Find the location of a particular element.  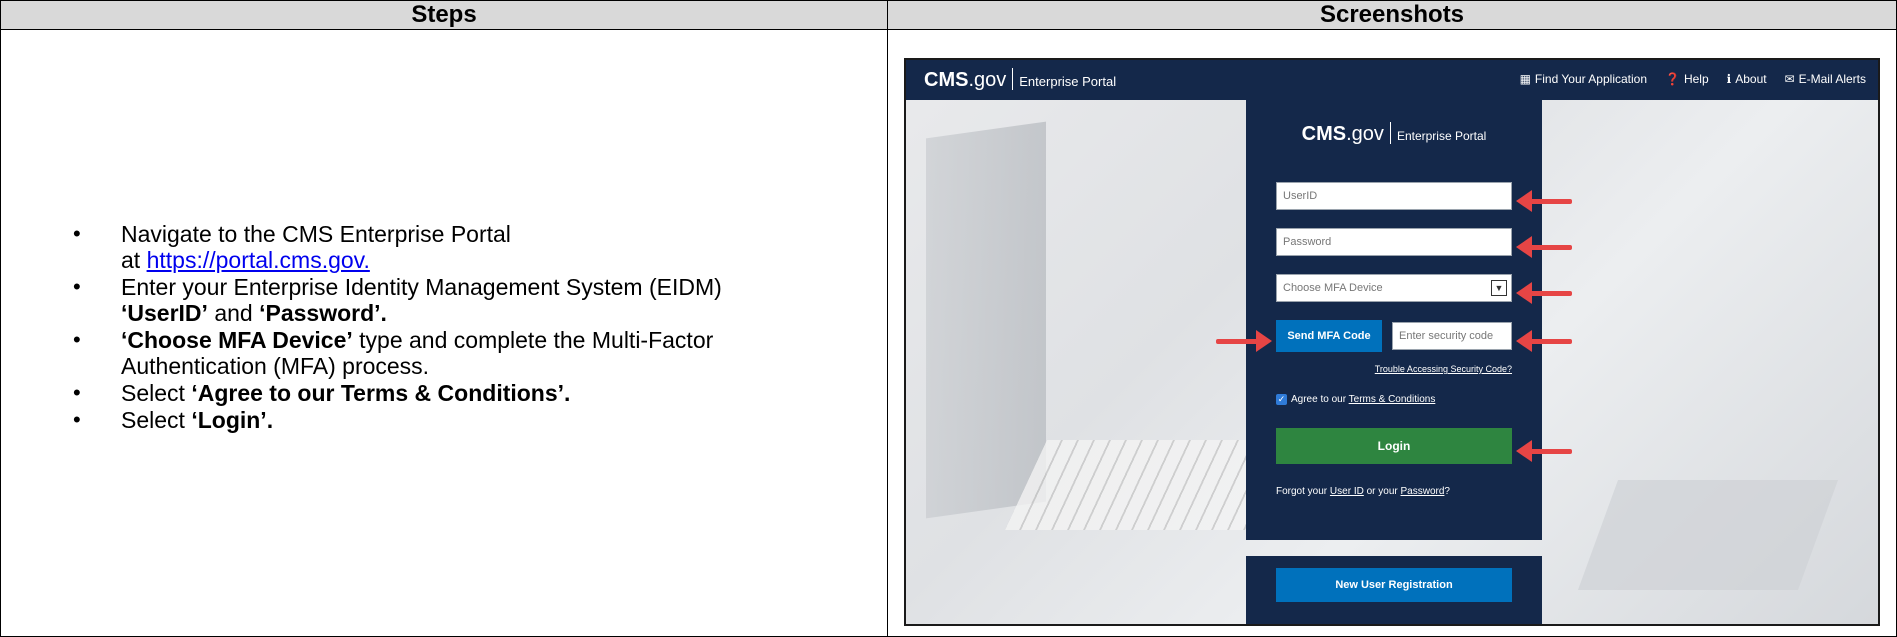

grid-icon: ▦ is located at coordinates (1525, 79).